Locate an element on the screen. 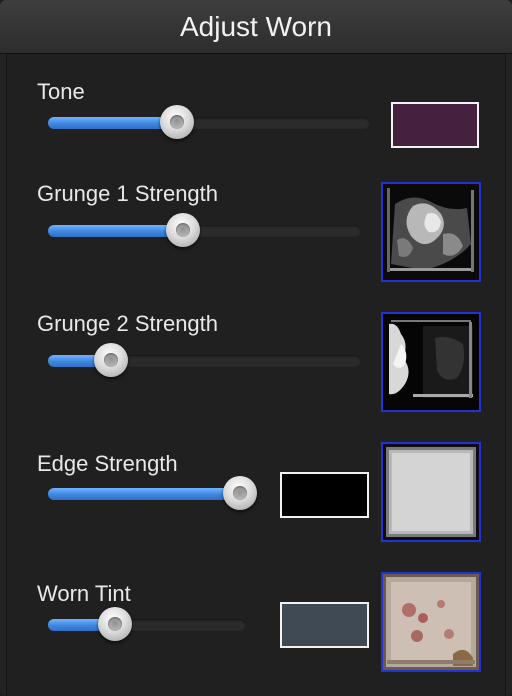 The width and height of the screenshot is (512, 696). tone-slider is located at coordinates (209, 122).